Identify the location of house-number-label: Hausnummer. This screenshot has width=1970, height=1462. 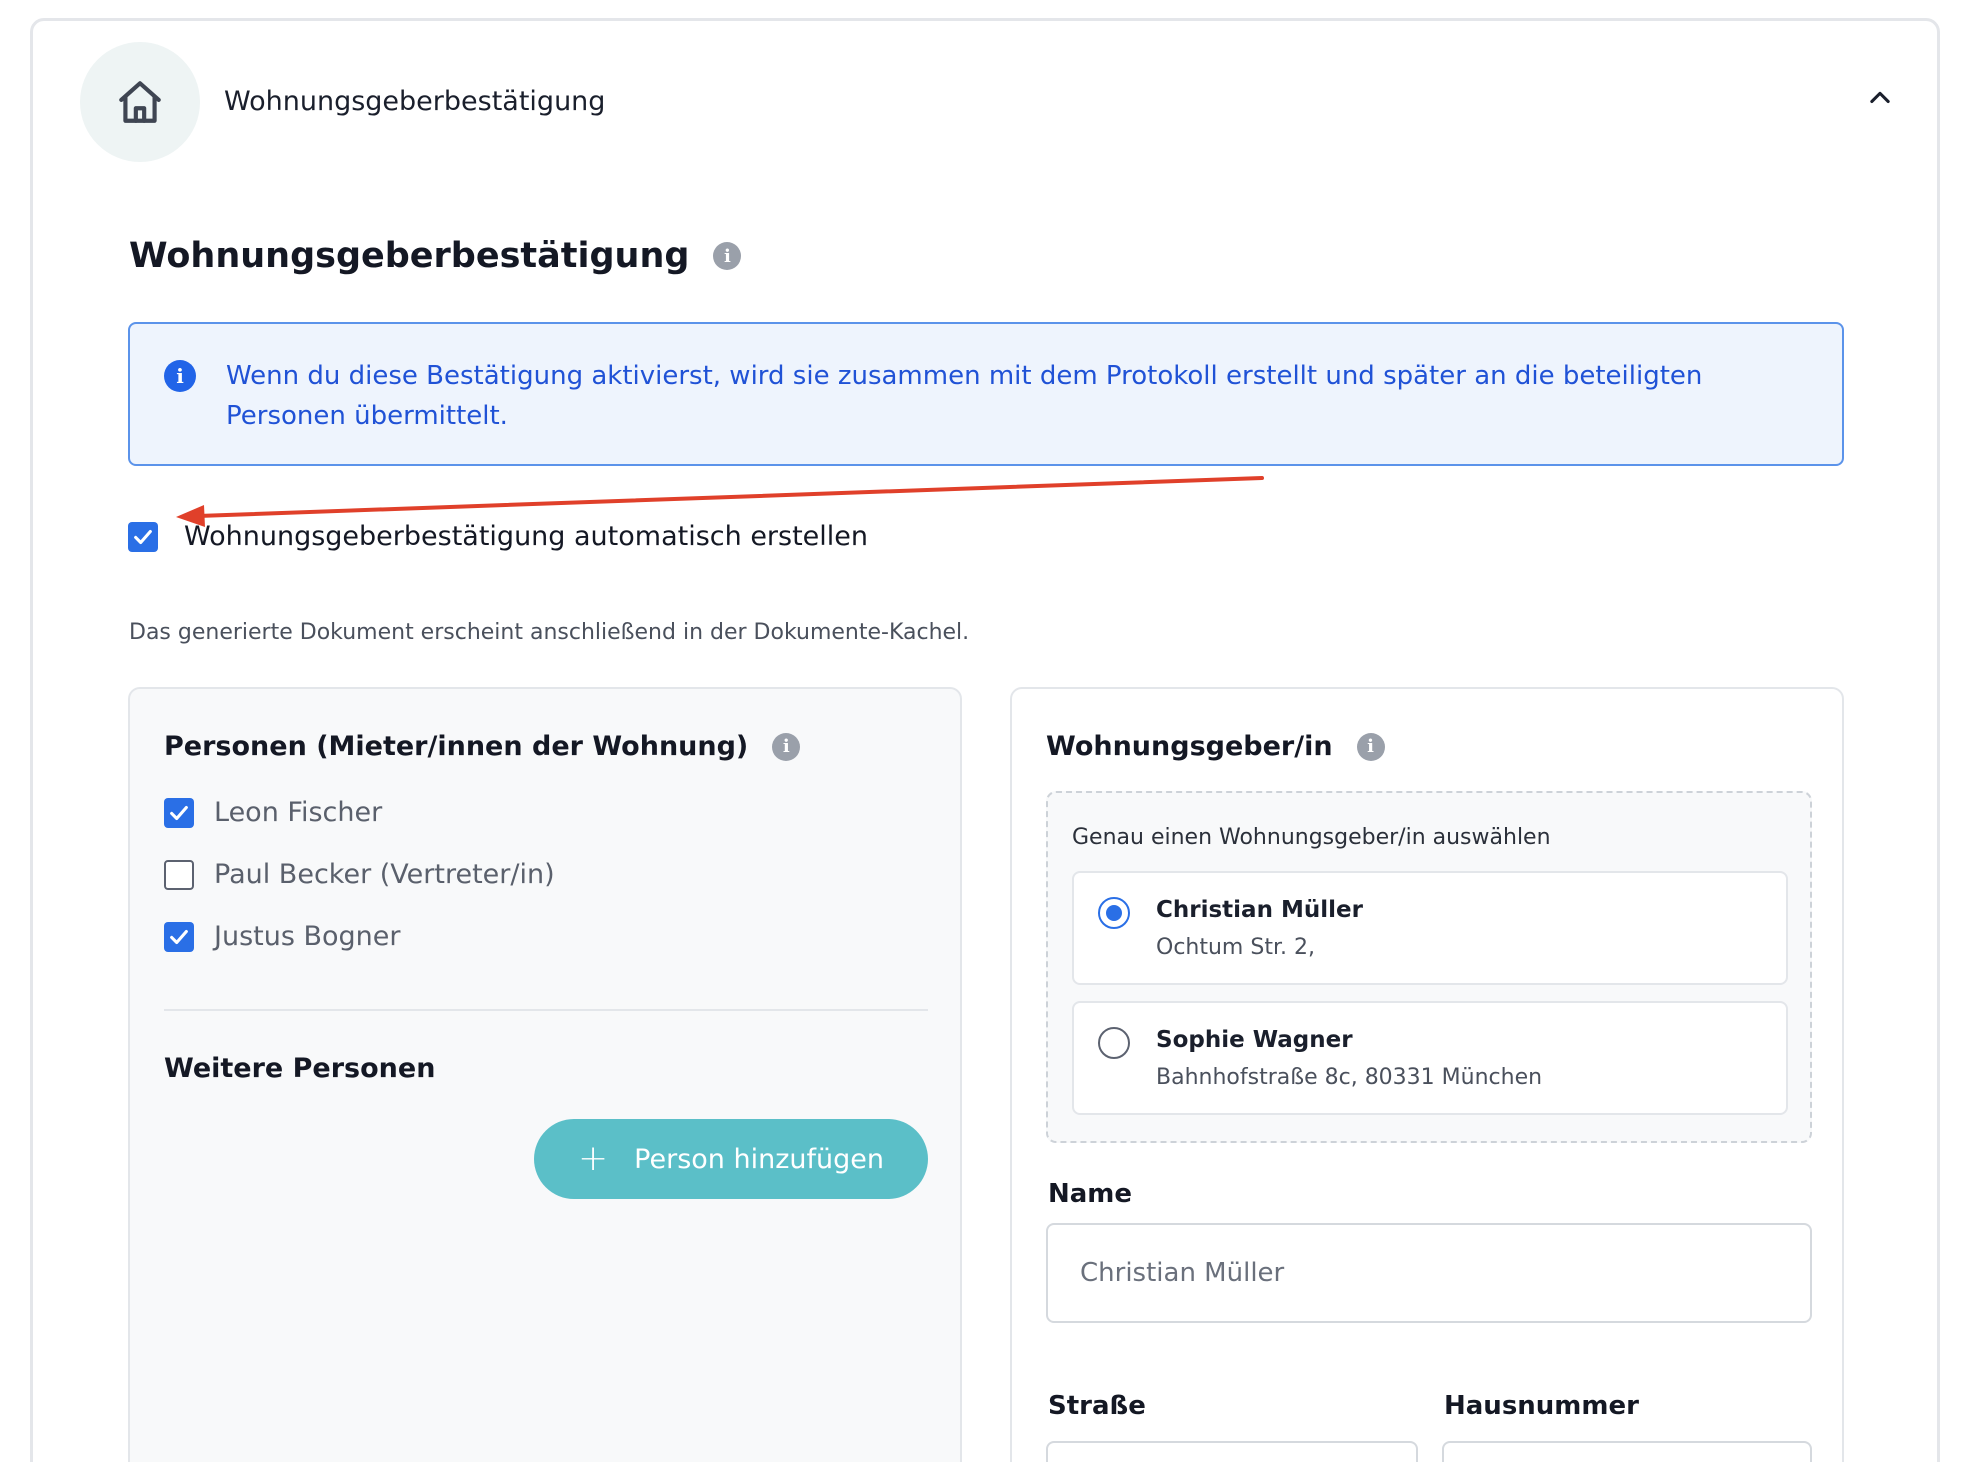
(1541, 1406).